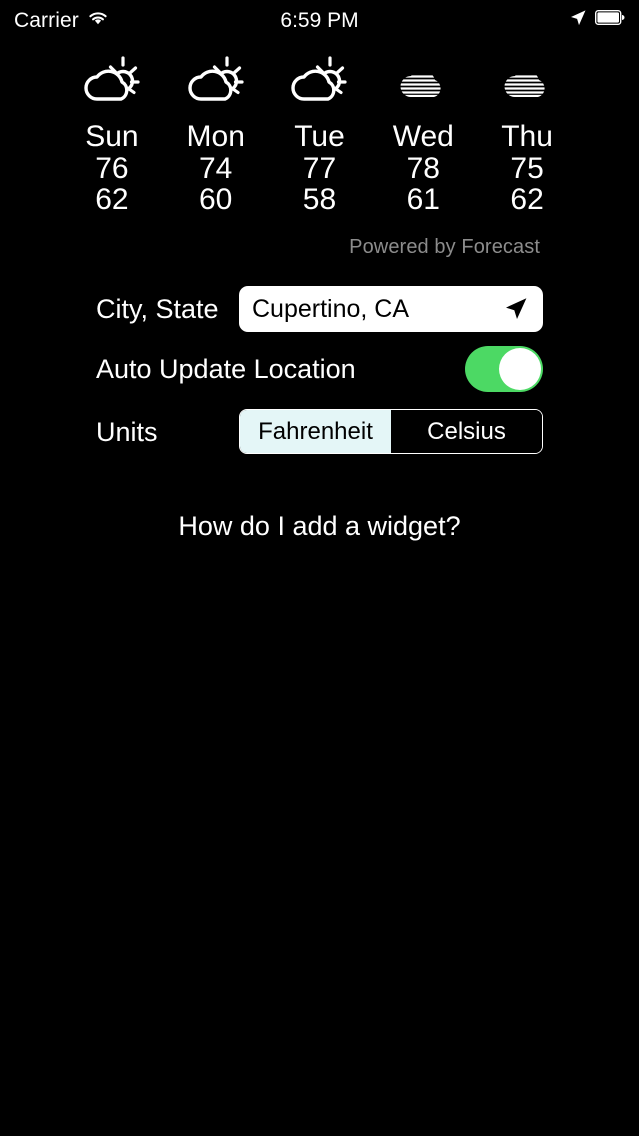 This screenshot has height=1136, width=639. I want to click on auto-update-row: Auto Update Location, so click(319, 369).